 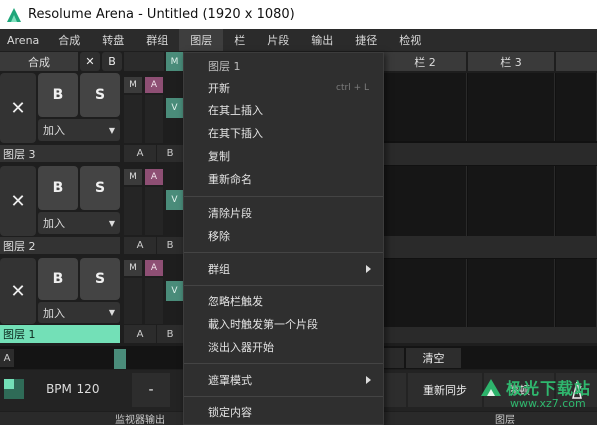 I want to click on layer-3-m-button: M, so click(x=133, y=85).